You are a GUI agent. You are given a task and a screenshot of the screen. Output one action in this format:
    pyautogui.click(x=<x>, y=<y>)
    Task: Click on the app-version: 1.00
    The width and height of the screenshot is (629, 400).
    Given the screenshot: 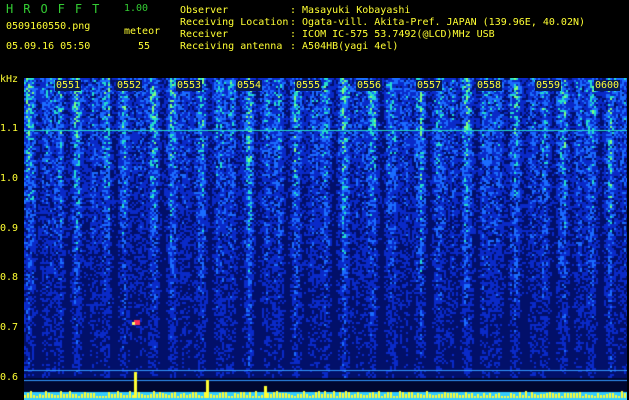 What is the action you would take?
    pyautogui.click(x=136, y=8)
    